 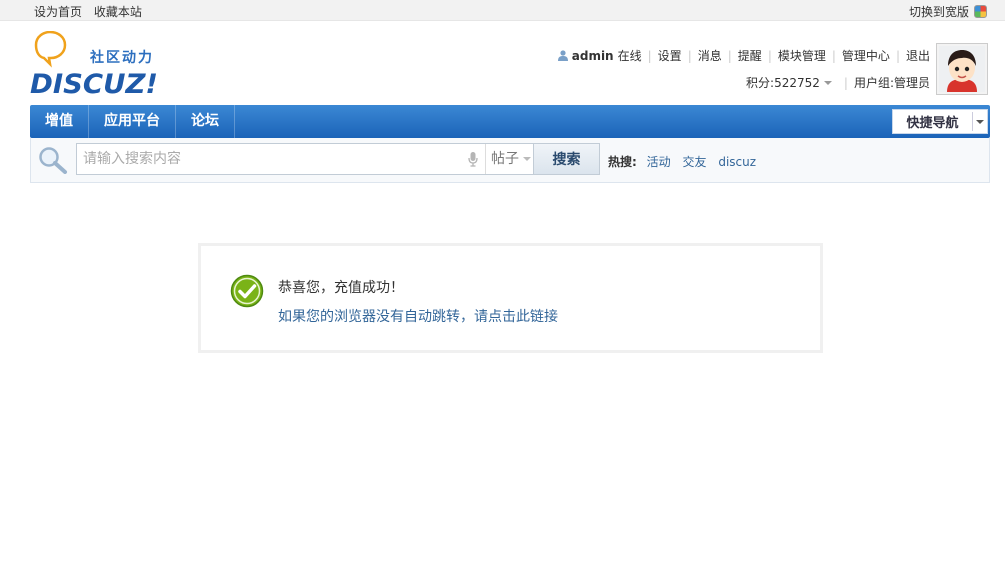 I want to click on search-type-select: 帖子, so click(x=509, y=159).